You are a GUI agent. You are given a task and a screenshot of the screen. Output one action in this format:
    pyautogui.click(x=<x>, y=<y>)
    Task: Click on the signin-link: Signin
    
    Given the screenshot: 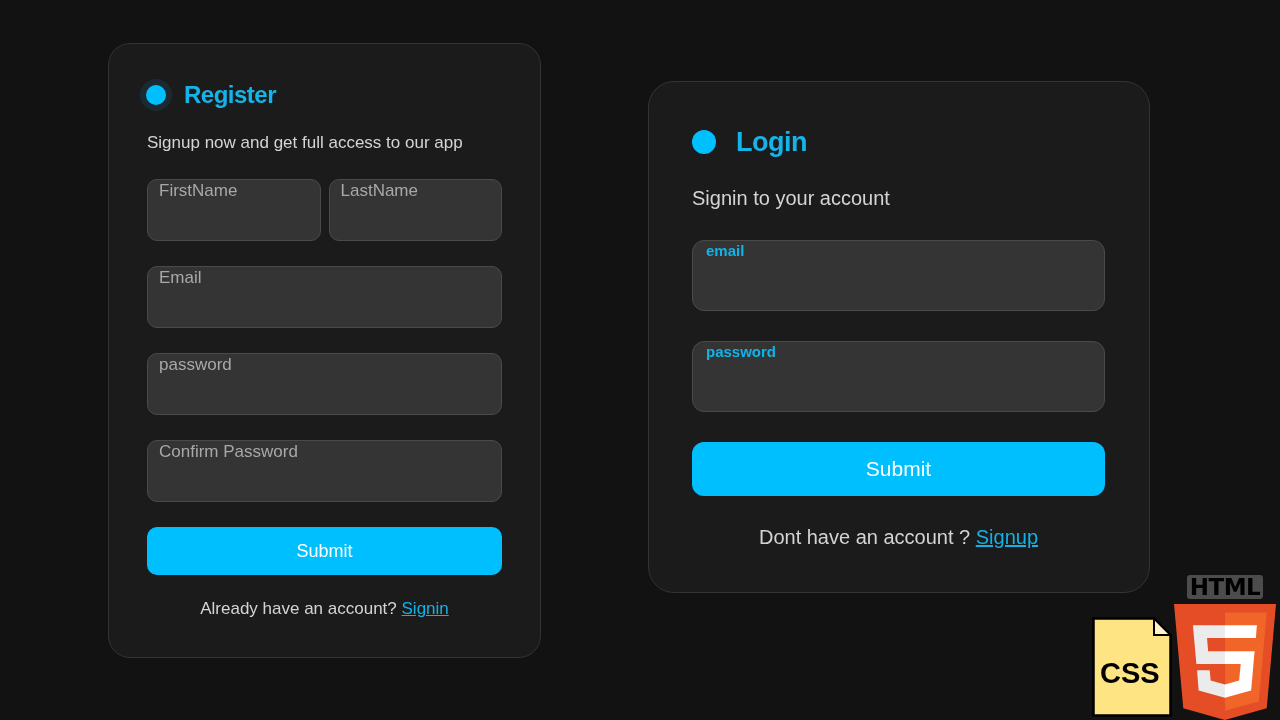 What is the action you would take?
    pyautogui.click(x=425, y=608)
    